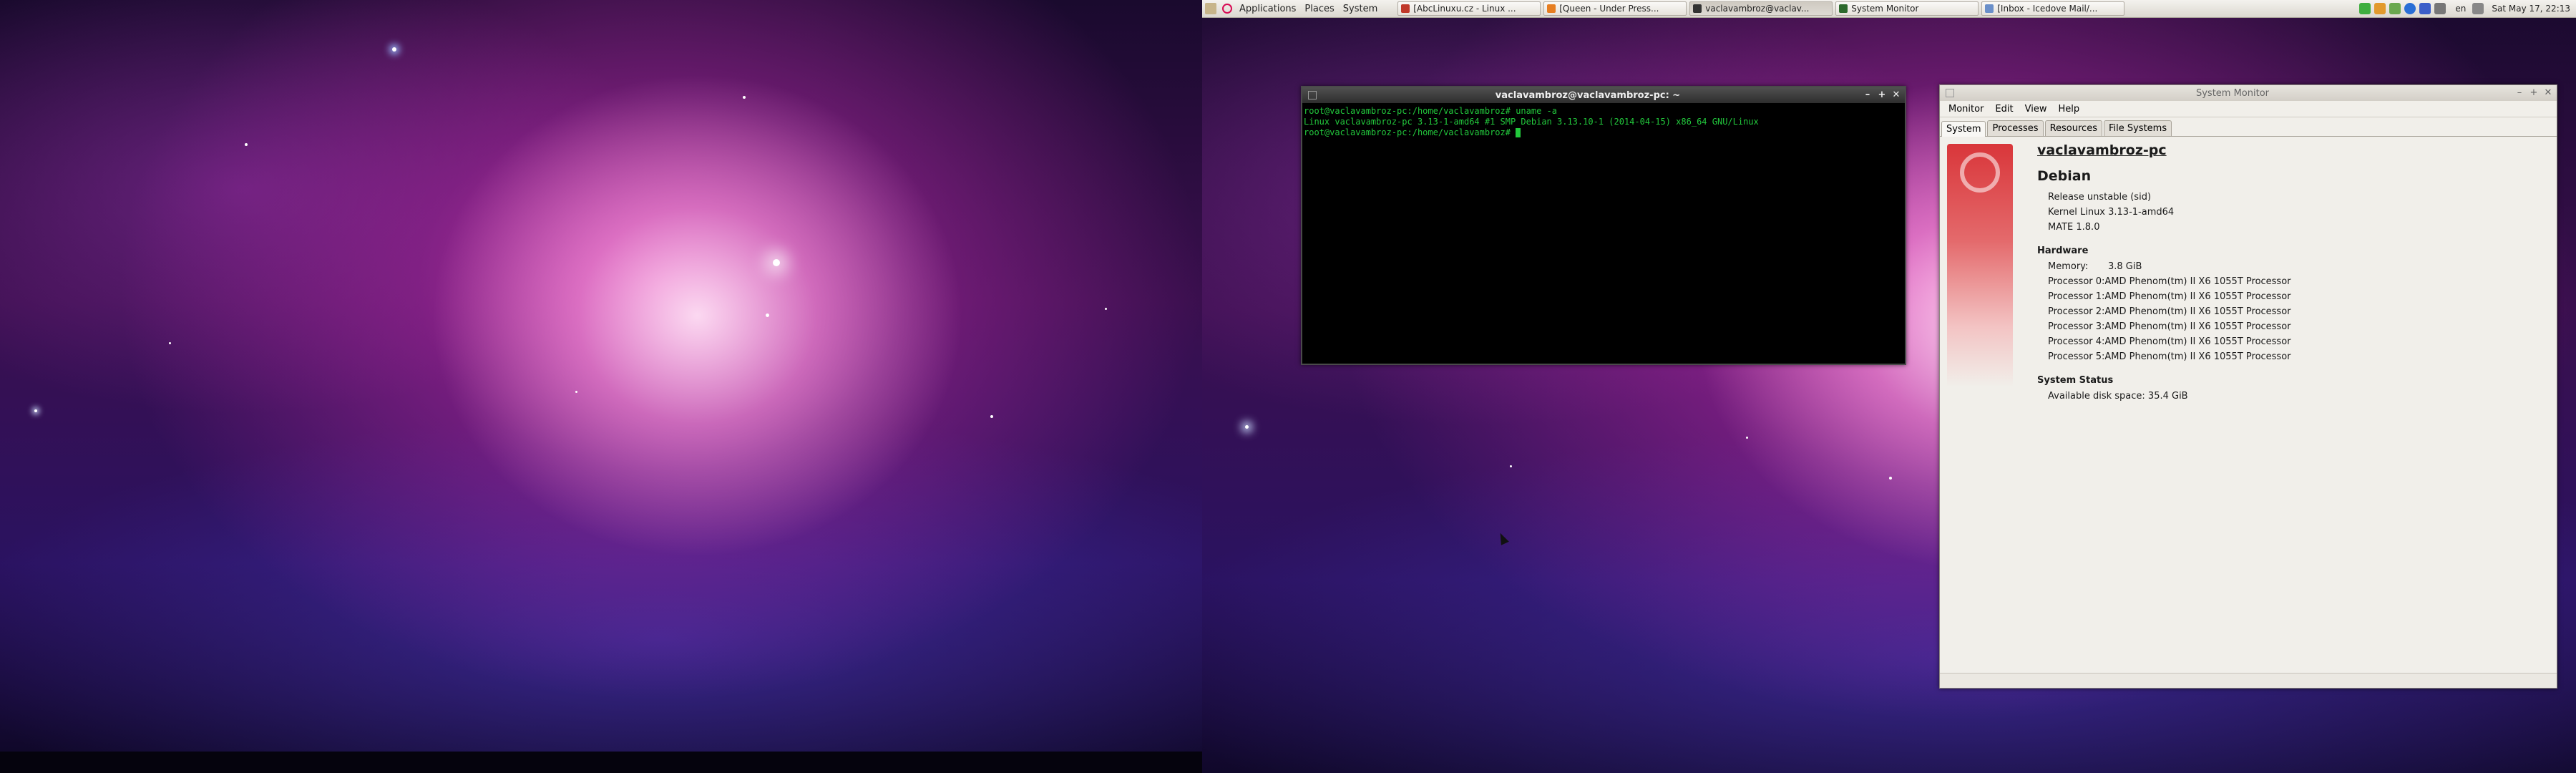 The height and width of the screenshot is (773, 2576). I want to click on menu-view: View, so click(2036, 109).